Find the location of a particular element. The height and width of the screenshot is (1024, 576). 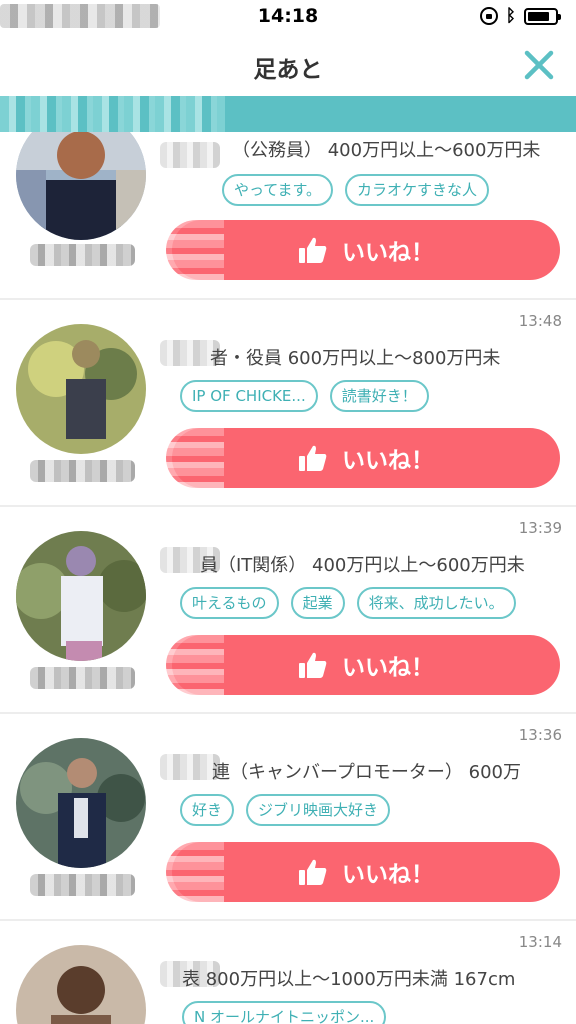

tag: 叶えるもの is located at coordinates (229, 603).